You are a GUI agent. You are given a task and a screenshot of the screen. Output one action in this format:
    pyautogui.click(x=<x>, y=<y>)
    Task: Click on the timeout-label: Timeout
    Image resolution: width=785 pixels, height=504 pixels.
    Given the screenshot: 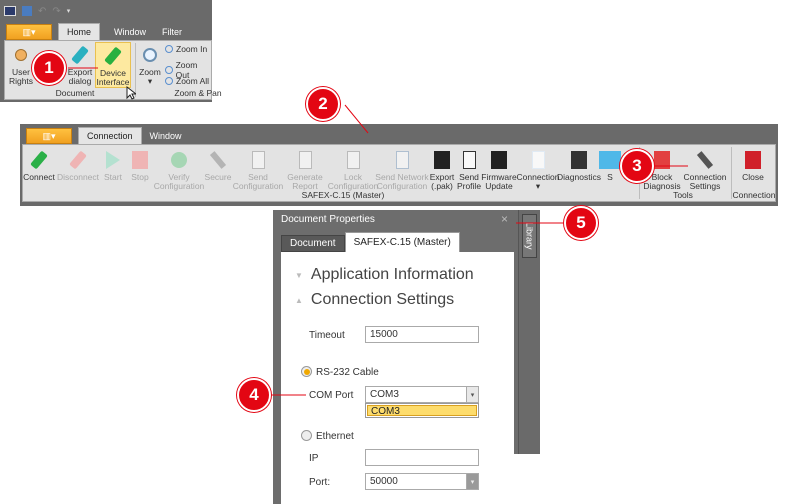 What is the action you would take?
    pyautogui.click(x=327, y=335)
    